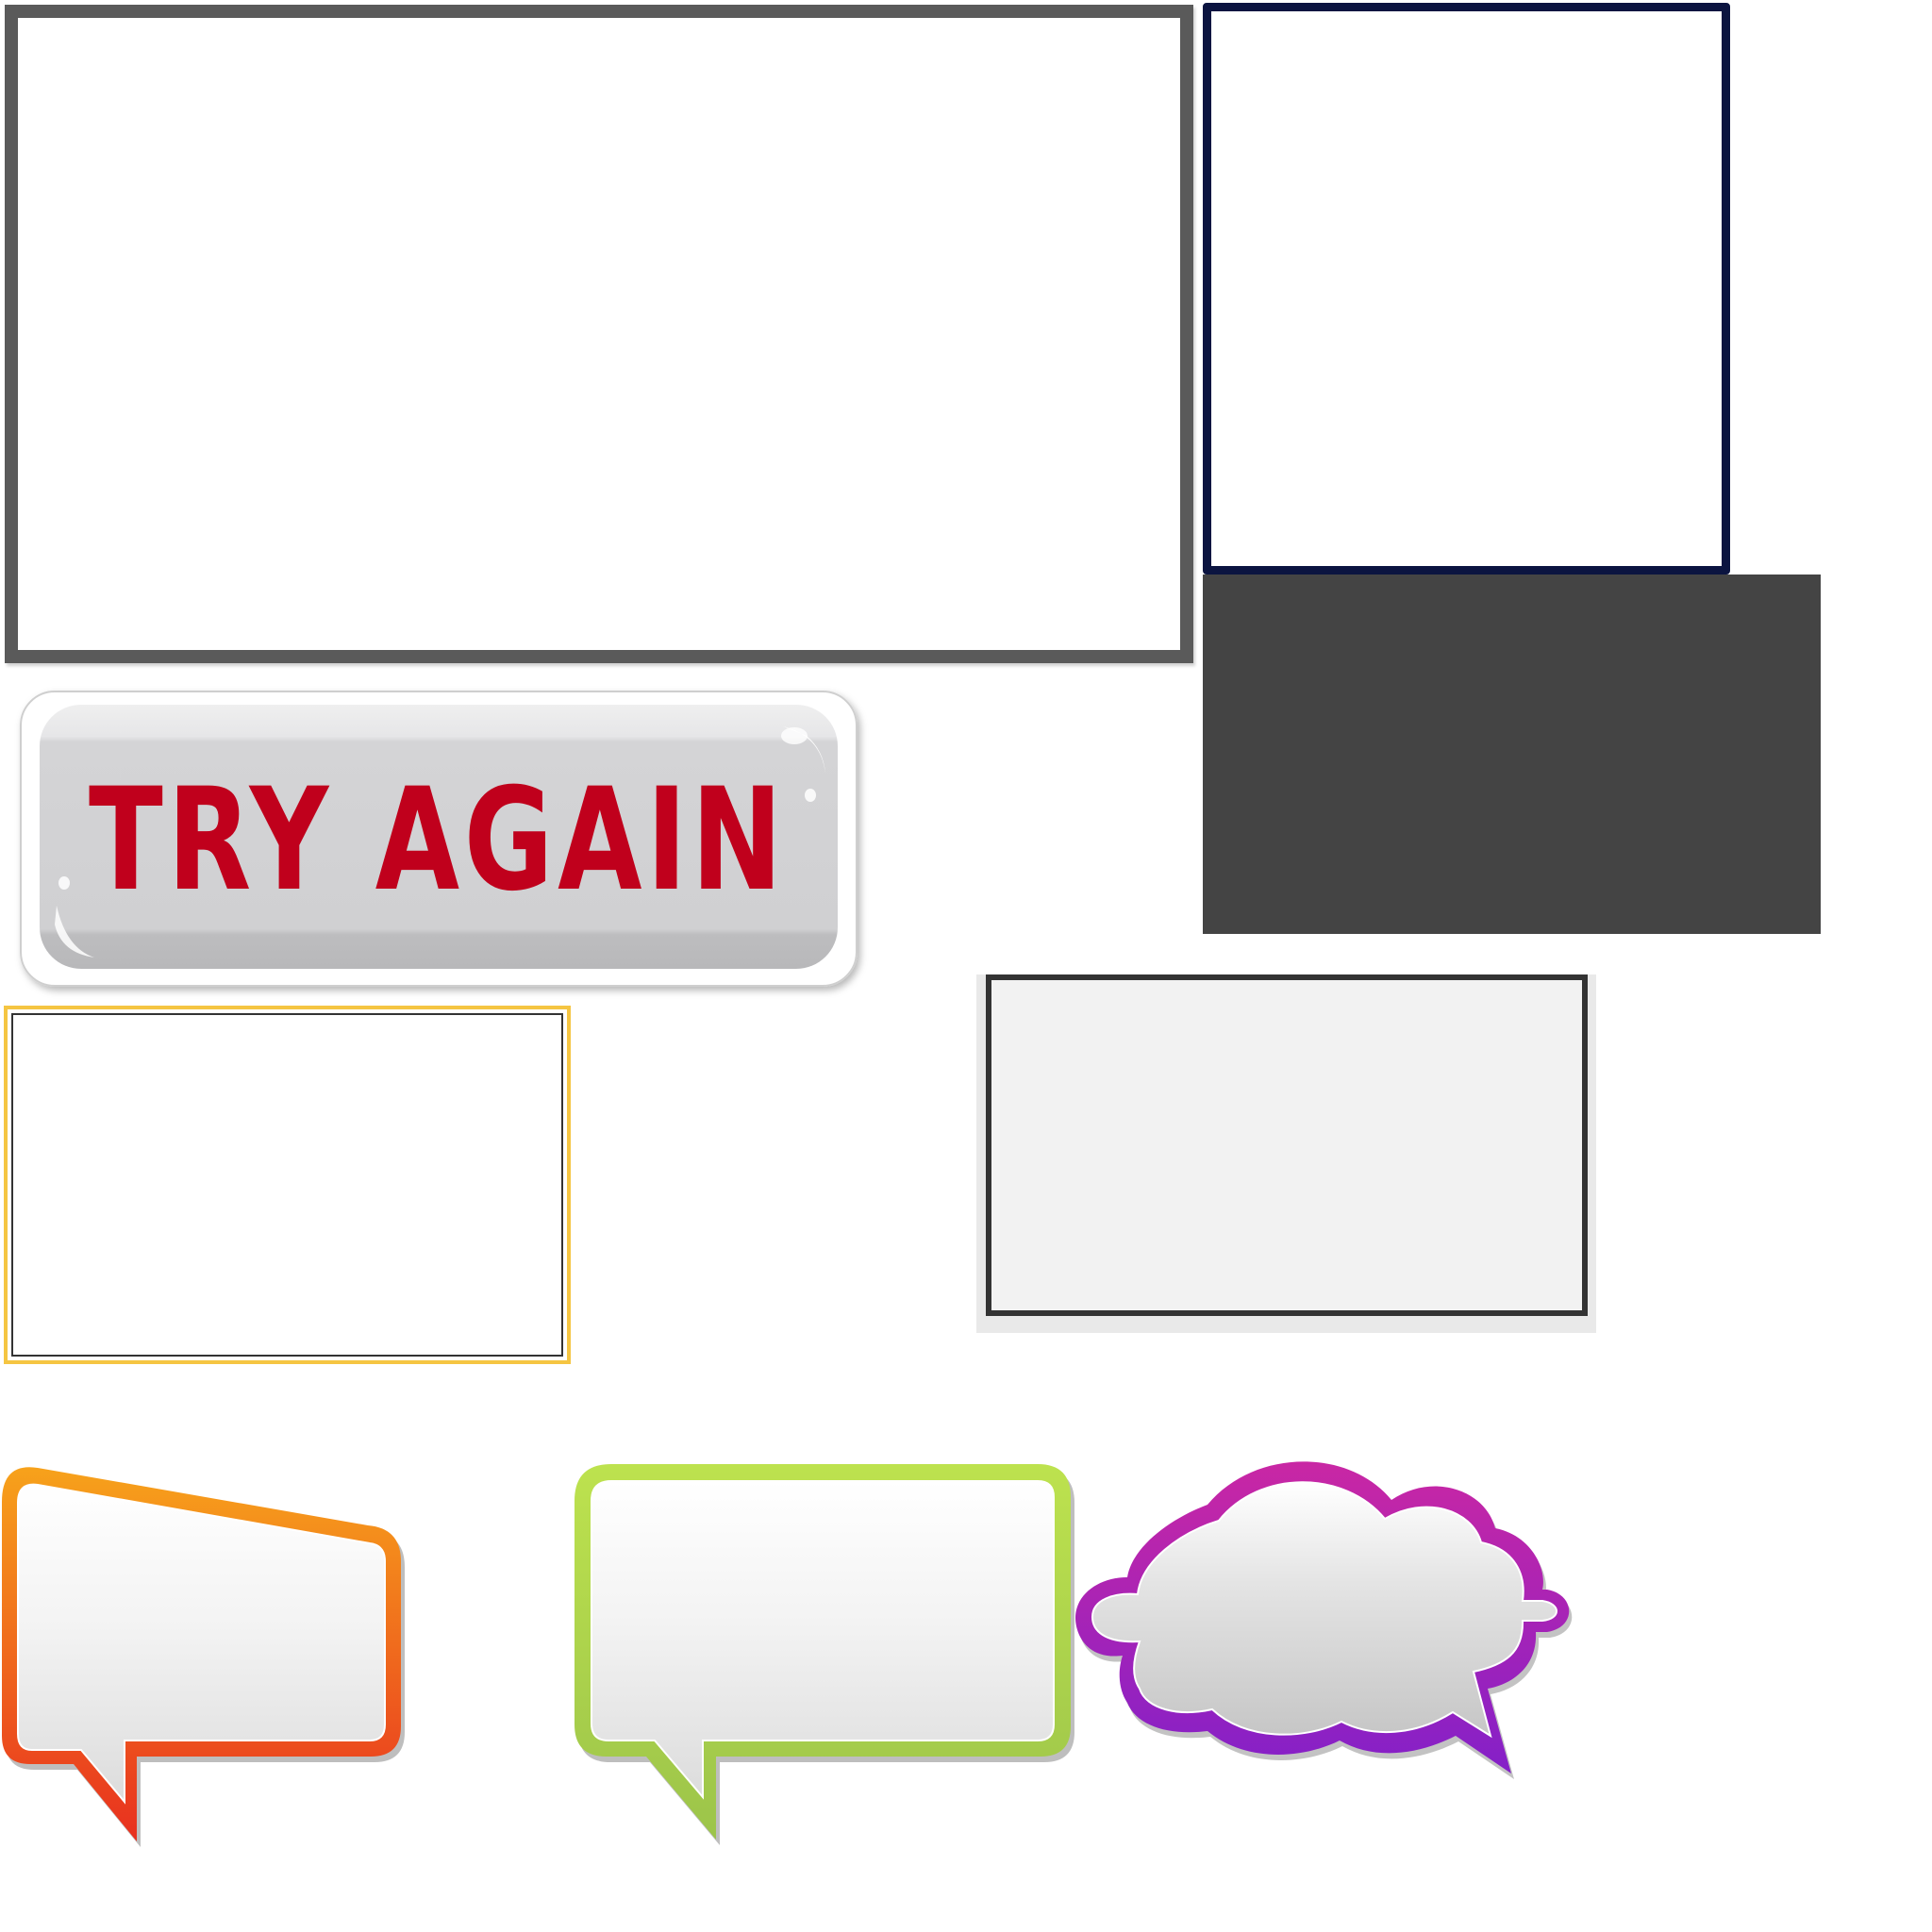 The width and height of the screenshot is (1932, 1932). I want to click on speech-bubble-green, so click(824, 1655).